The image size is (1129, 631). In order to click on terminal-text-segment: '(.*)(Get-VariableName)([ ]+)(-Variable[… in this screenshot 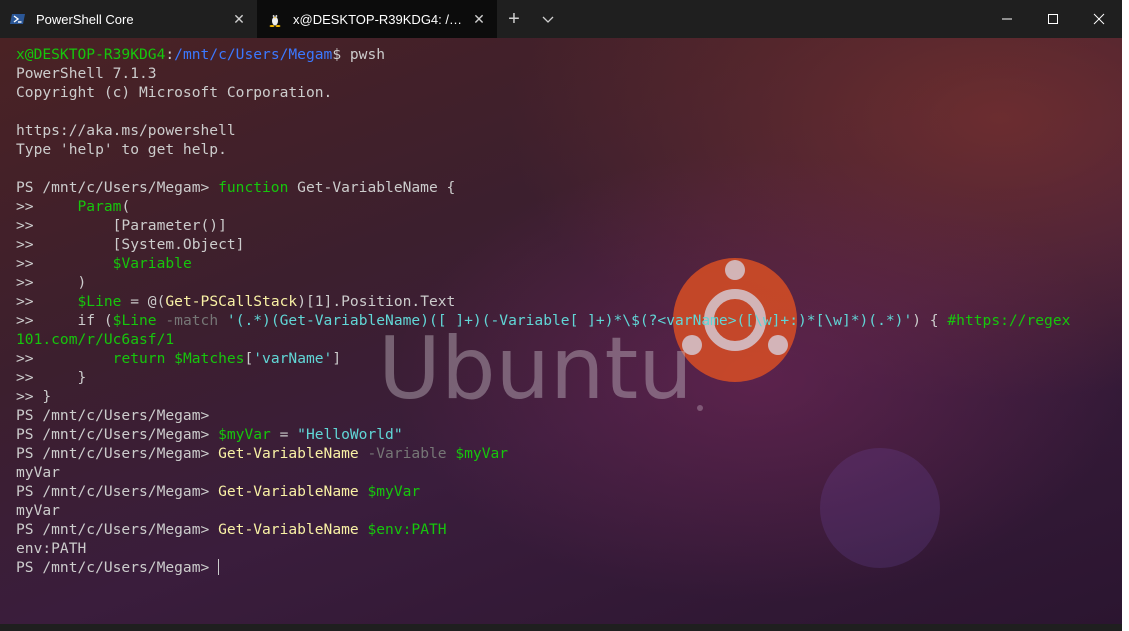, I will do `click(569, 320)`.